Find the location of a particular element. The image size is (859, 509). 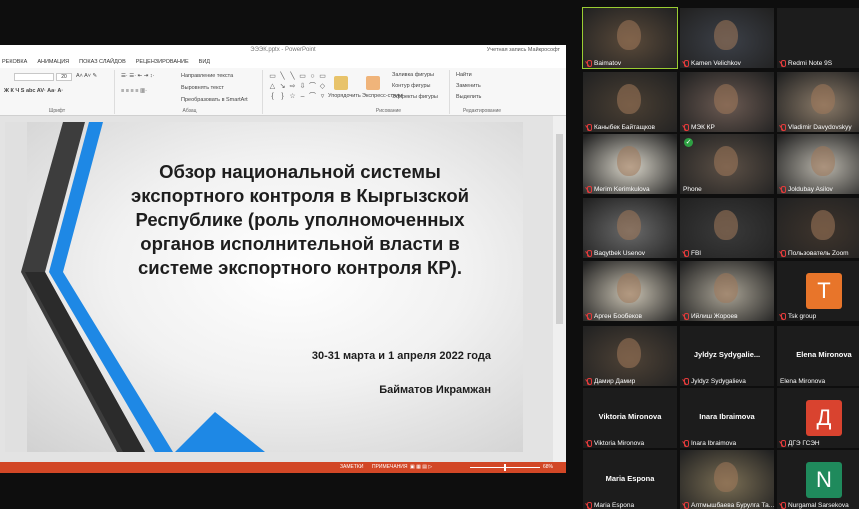

arrange-icon is located at coordinates (341, 83).